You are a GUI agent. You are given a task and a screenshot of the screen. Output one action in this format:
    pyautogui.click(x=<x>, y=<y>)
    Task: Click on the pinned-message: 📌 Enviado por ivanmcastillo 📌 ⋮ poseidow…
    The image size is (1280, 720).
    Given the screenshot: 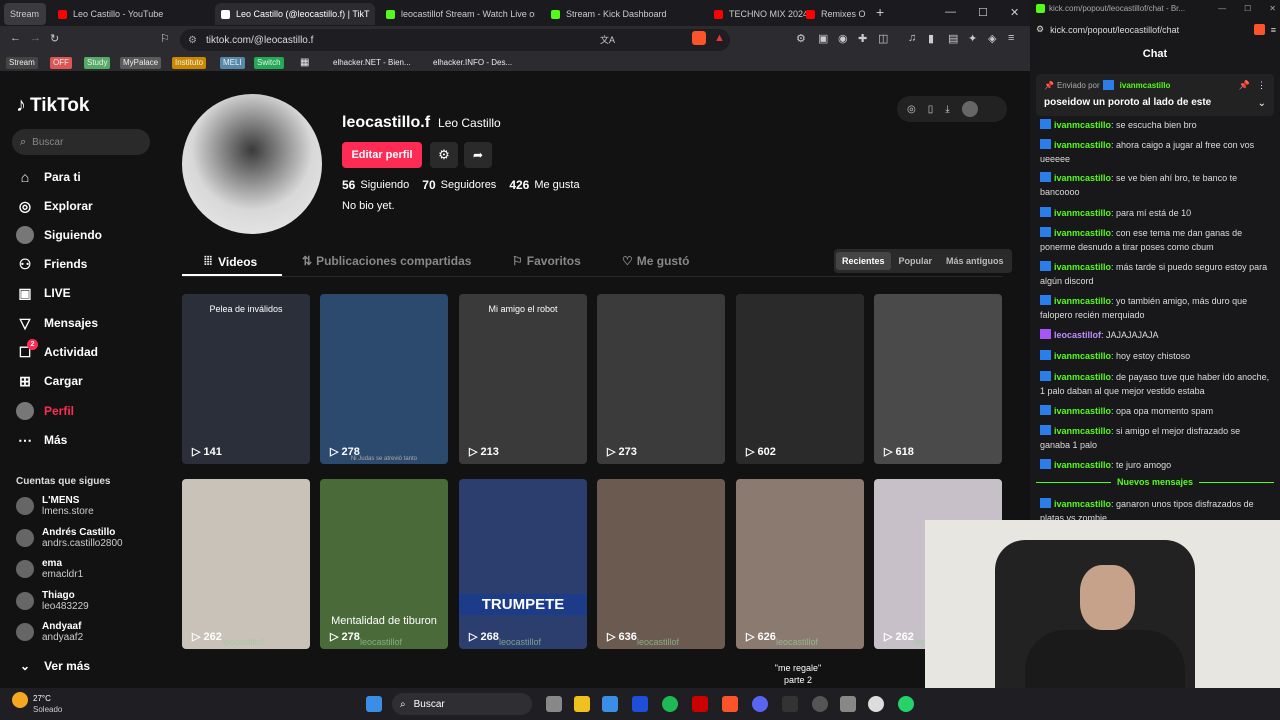 What is the action you would take?
    pyautogui.click(x=1155, y=95)
    